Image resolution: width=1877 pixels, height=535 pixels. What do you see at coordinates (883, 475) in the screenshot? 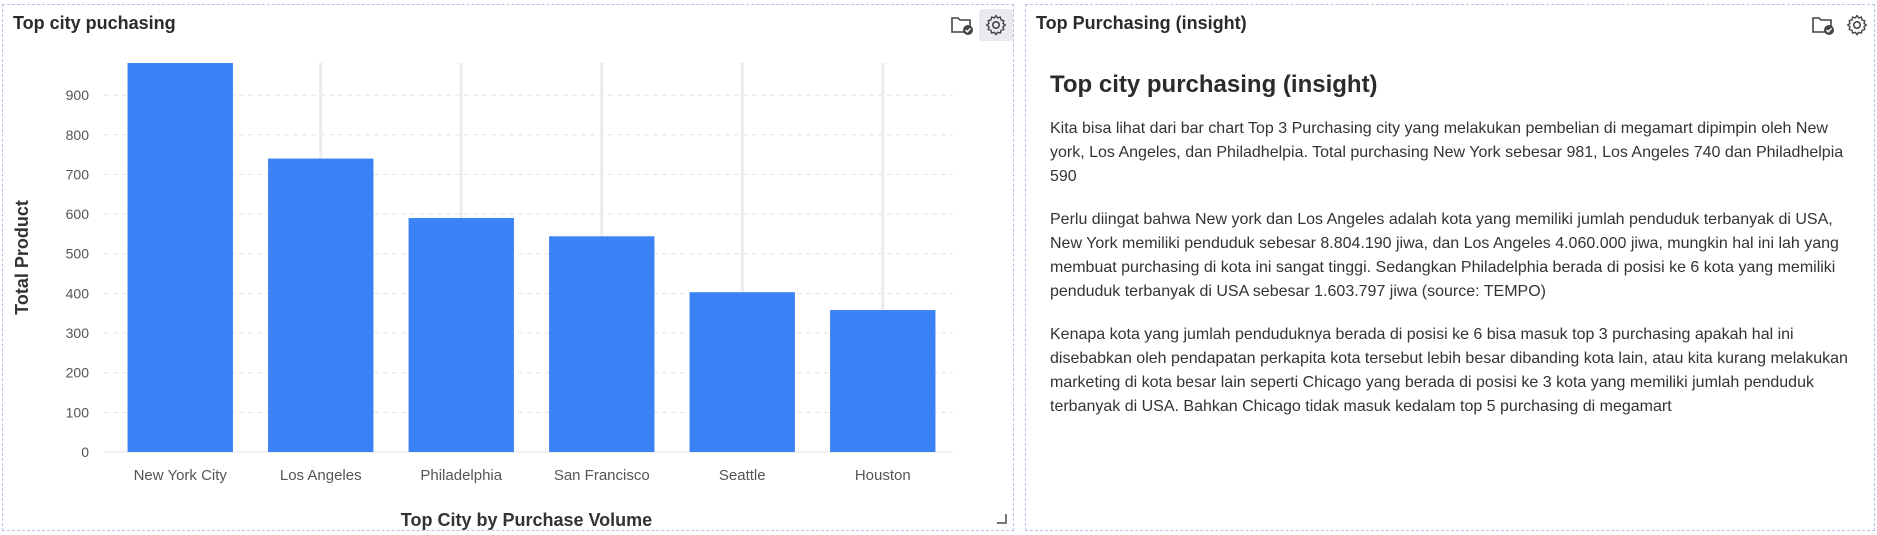
I see `x-tick-label: Houston` at bounding box center [883, 475].